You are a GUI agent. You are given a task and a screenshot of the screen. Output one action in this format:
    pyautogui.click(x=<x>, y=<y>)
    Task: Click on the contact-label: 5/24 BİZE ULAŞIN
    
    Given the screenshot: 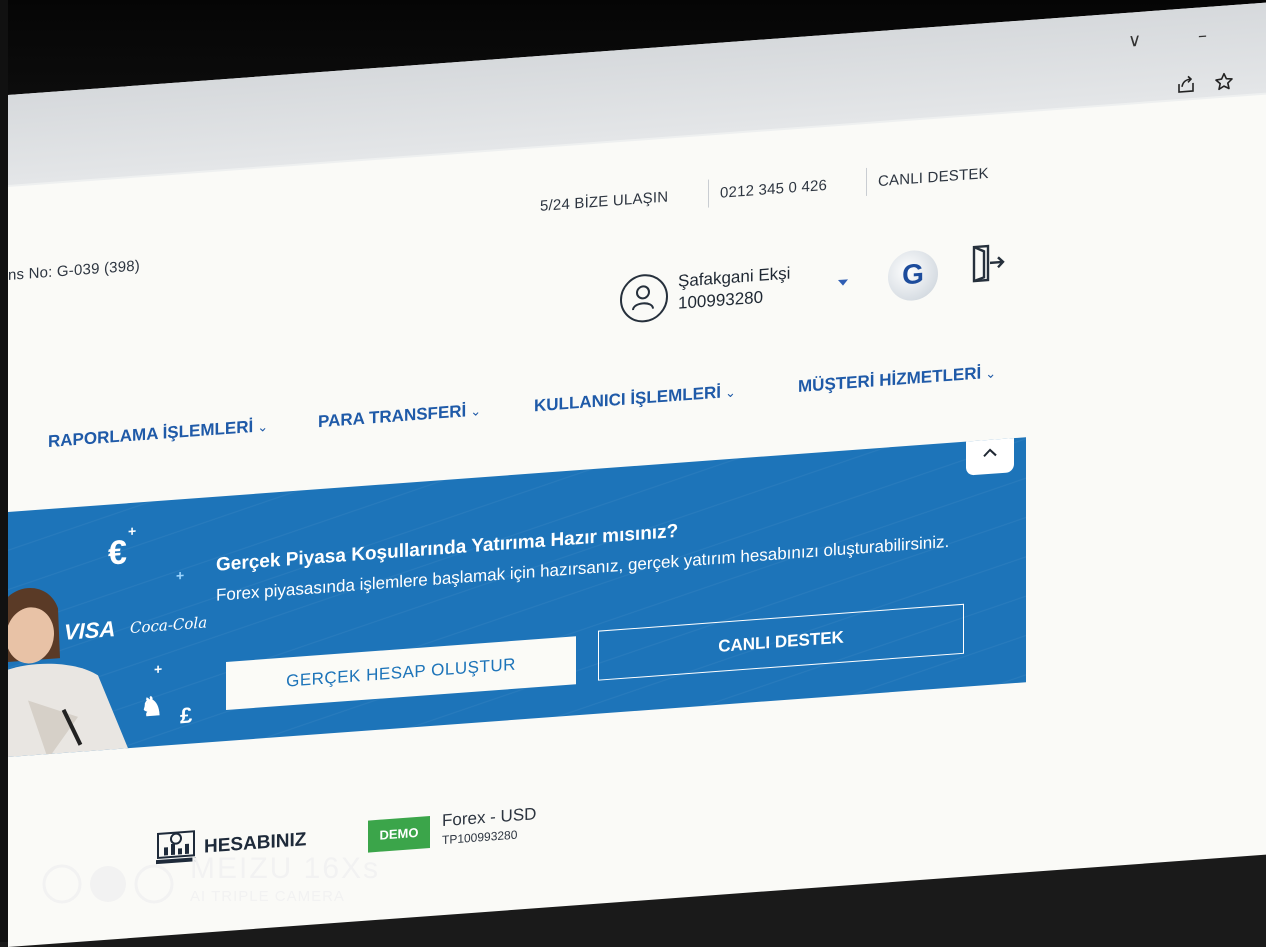 What is the action you would take?
    pyautogui.click(x=604, y=202)
    